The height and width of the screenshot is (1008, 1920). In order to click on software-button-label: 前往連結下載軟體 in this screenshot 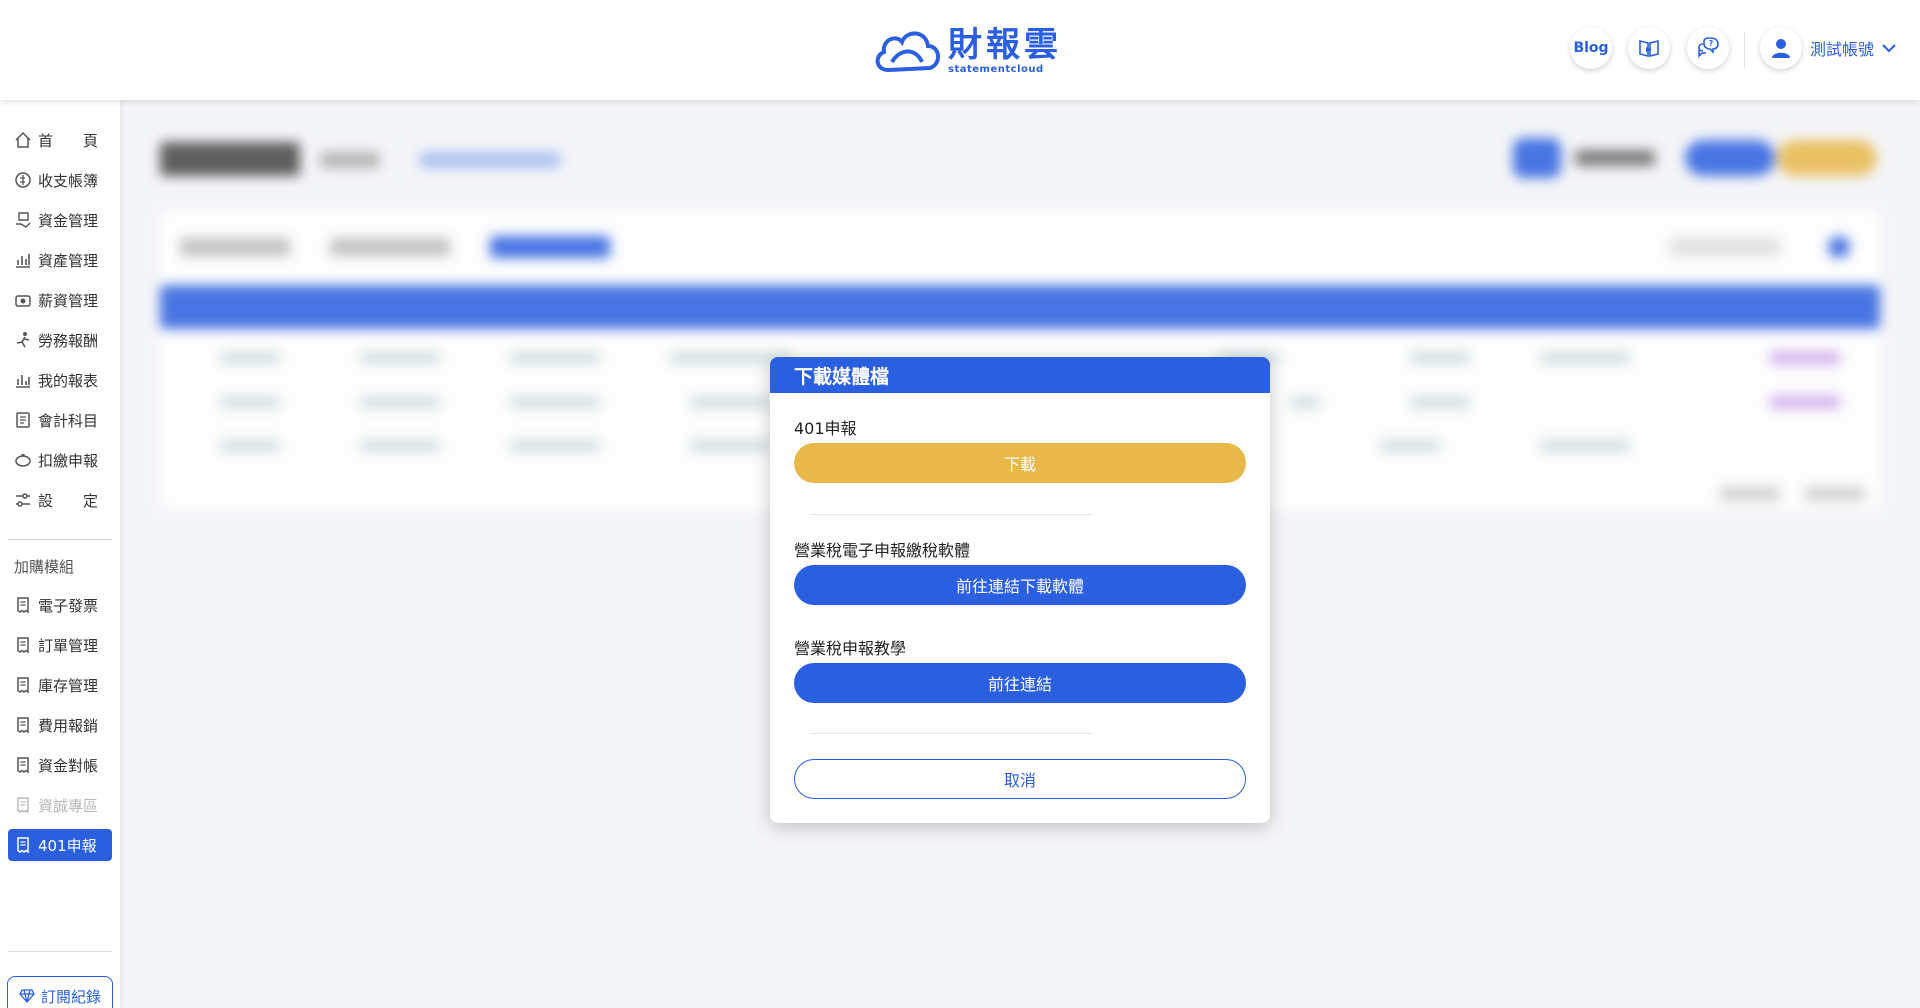, I will do `click(1019, 586)`.